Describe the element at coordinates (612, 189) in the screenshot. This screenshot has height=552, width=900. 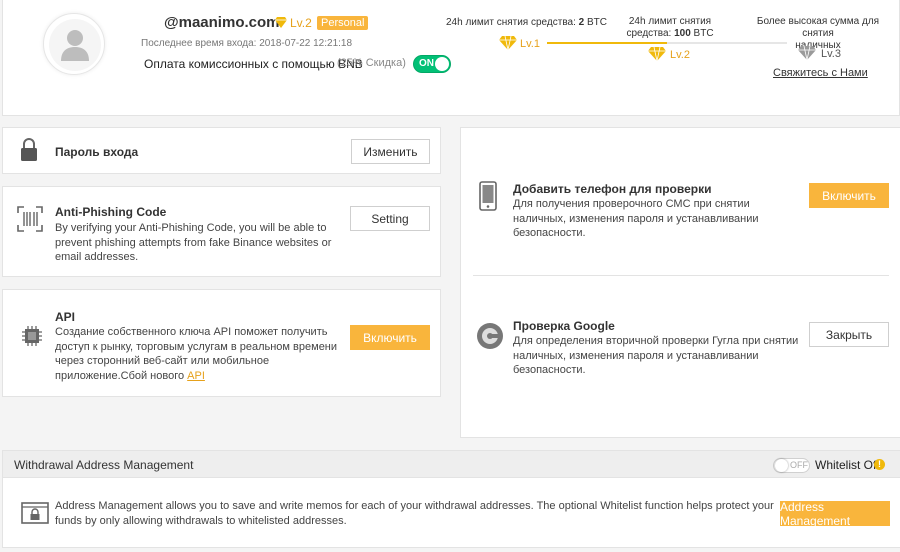
I see `phone-title: Добавить телефон для проверки` at that location.